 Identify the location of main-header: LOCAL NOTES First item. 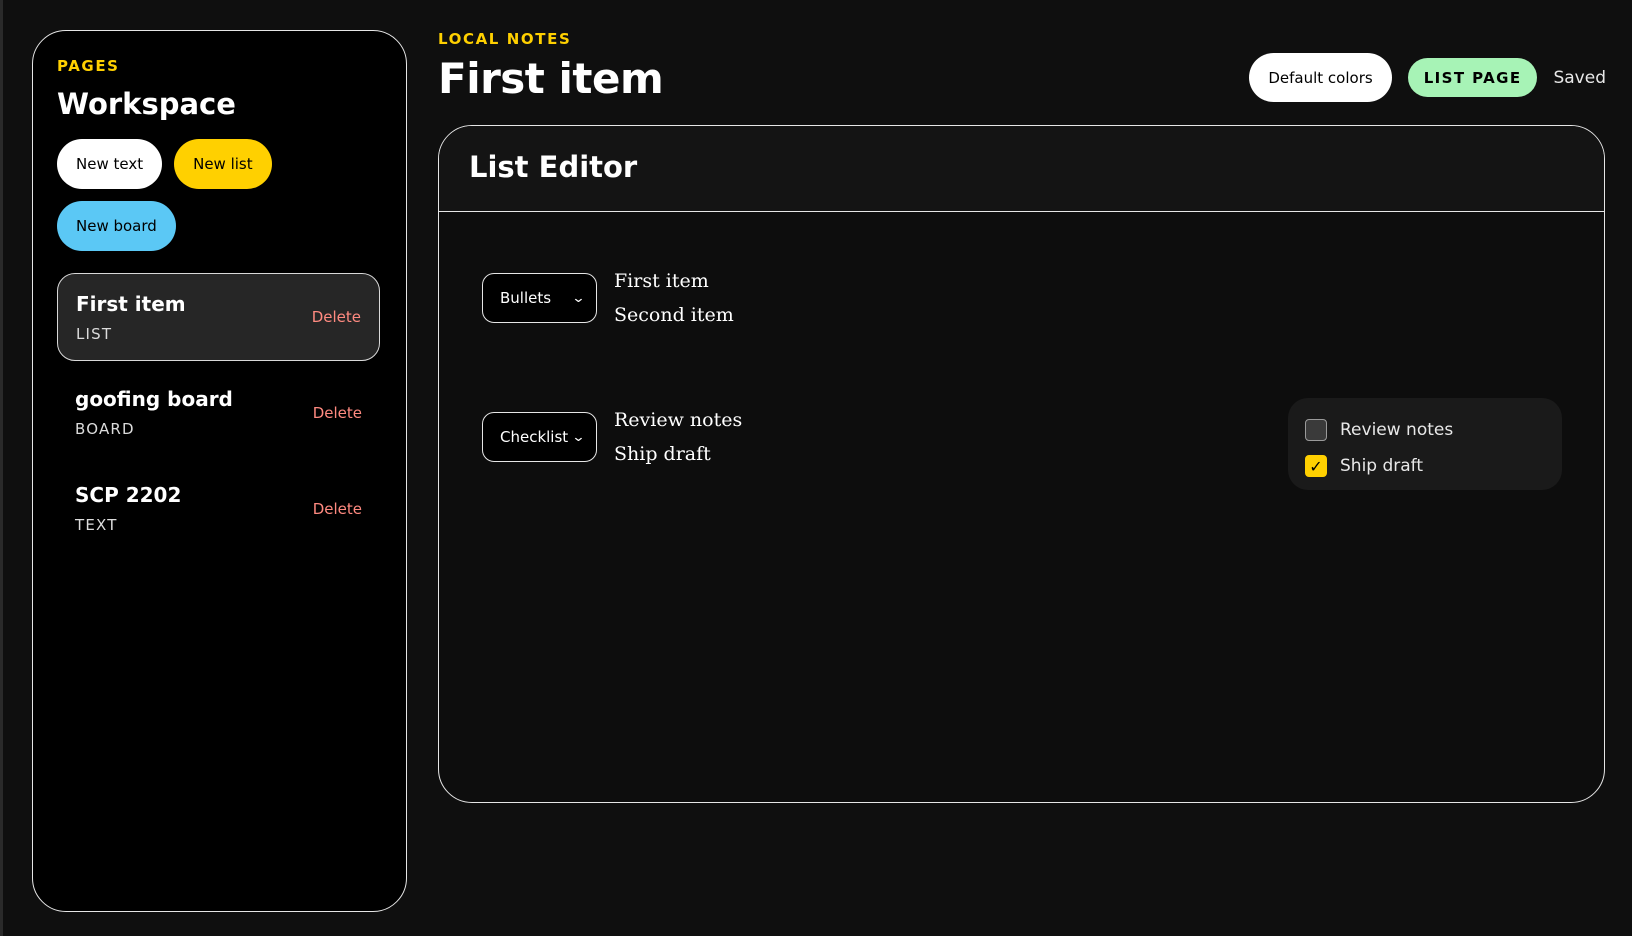
(551, 66).